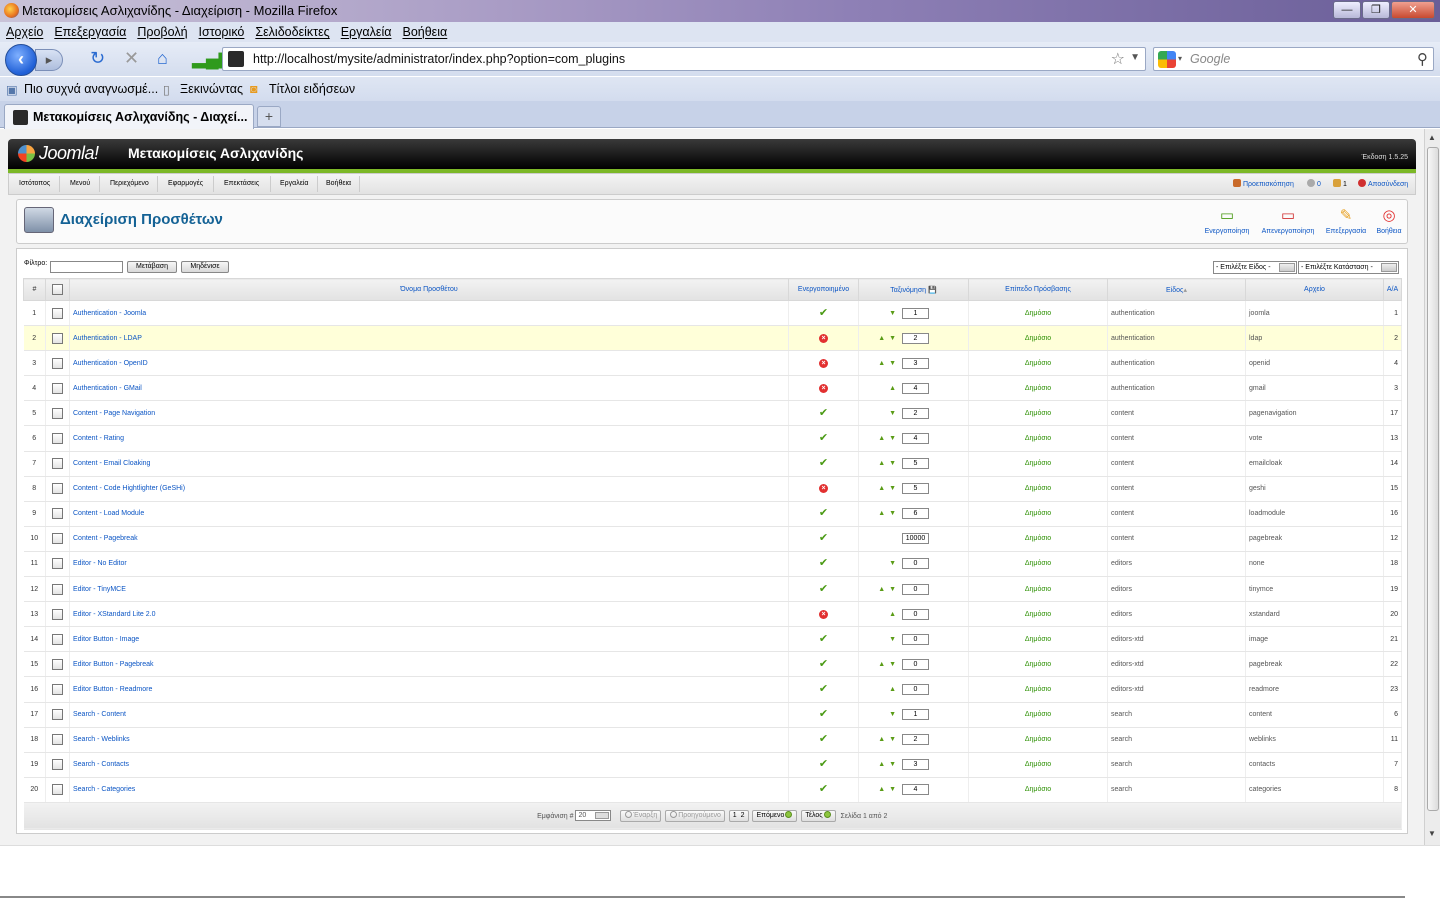 The width and height of the screenshot is (1440, 900). I want to click on url-dropdown-icon: ▼, so click(1135, 57).